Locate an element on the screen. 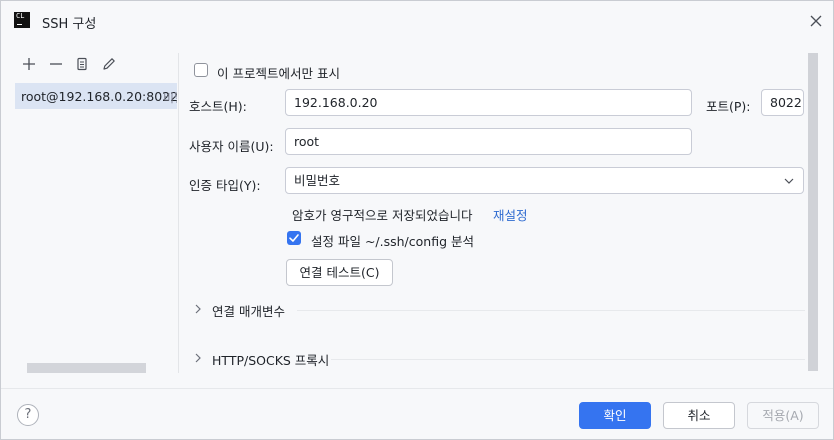 This screenshot has height=440, width=834. edit-icon is located at coordinates (109, 64).